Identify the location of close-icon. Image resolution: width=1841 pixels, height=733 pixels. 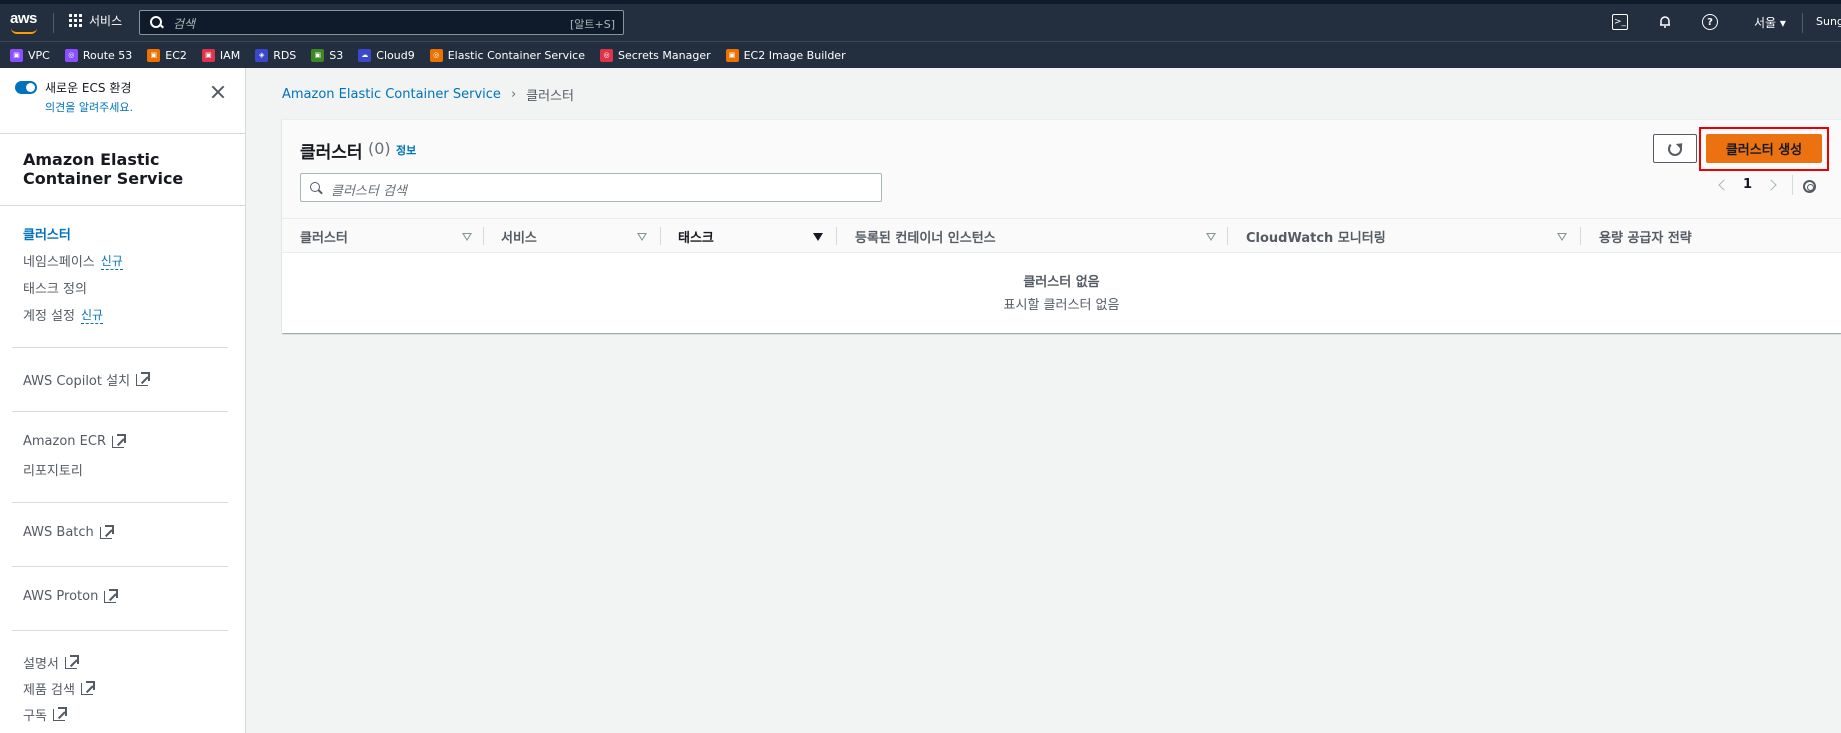
(218, 92).